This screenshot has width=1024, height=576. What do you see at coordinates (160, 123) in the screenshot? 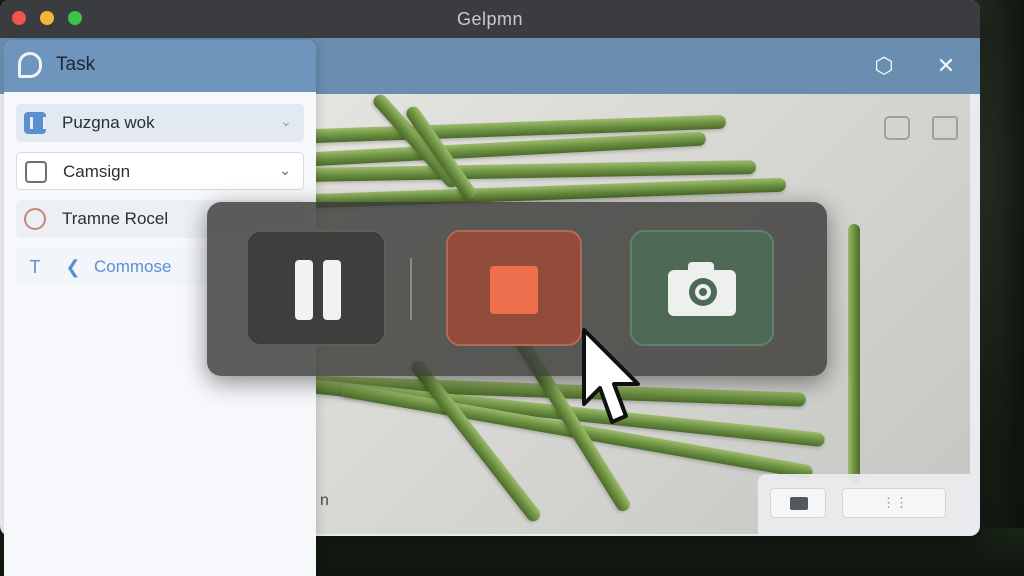
I see `sidebar-item-puzgna-wok: Puzgna wok ⌄` at bounding box center [160, 123].